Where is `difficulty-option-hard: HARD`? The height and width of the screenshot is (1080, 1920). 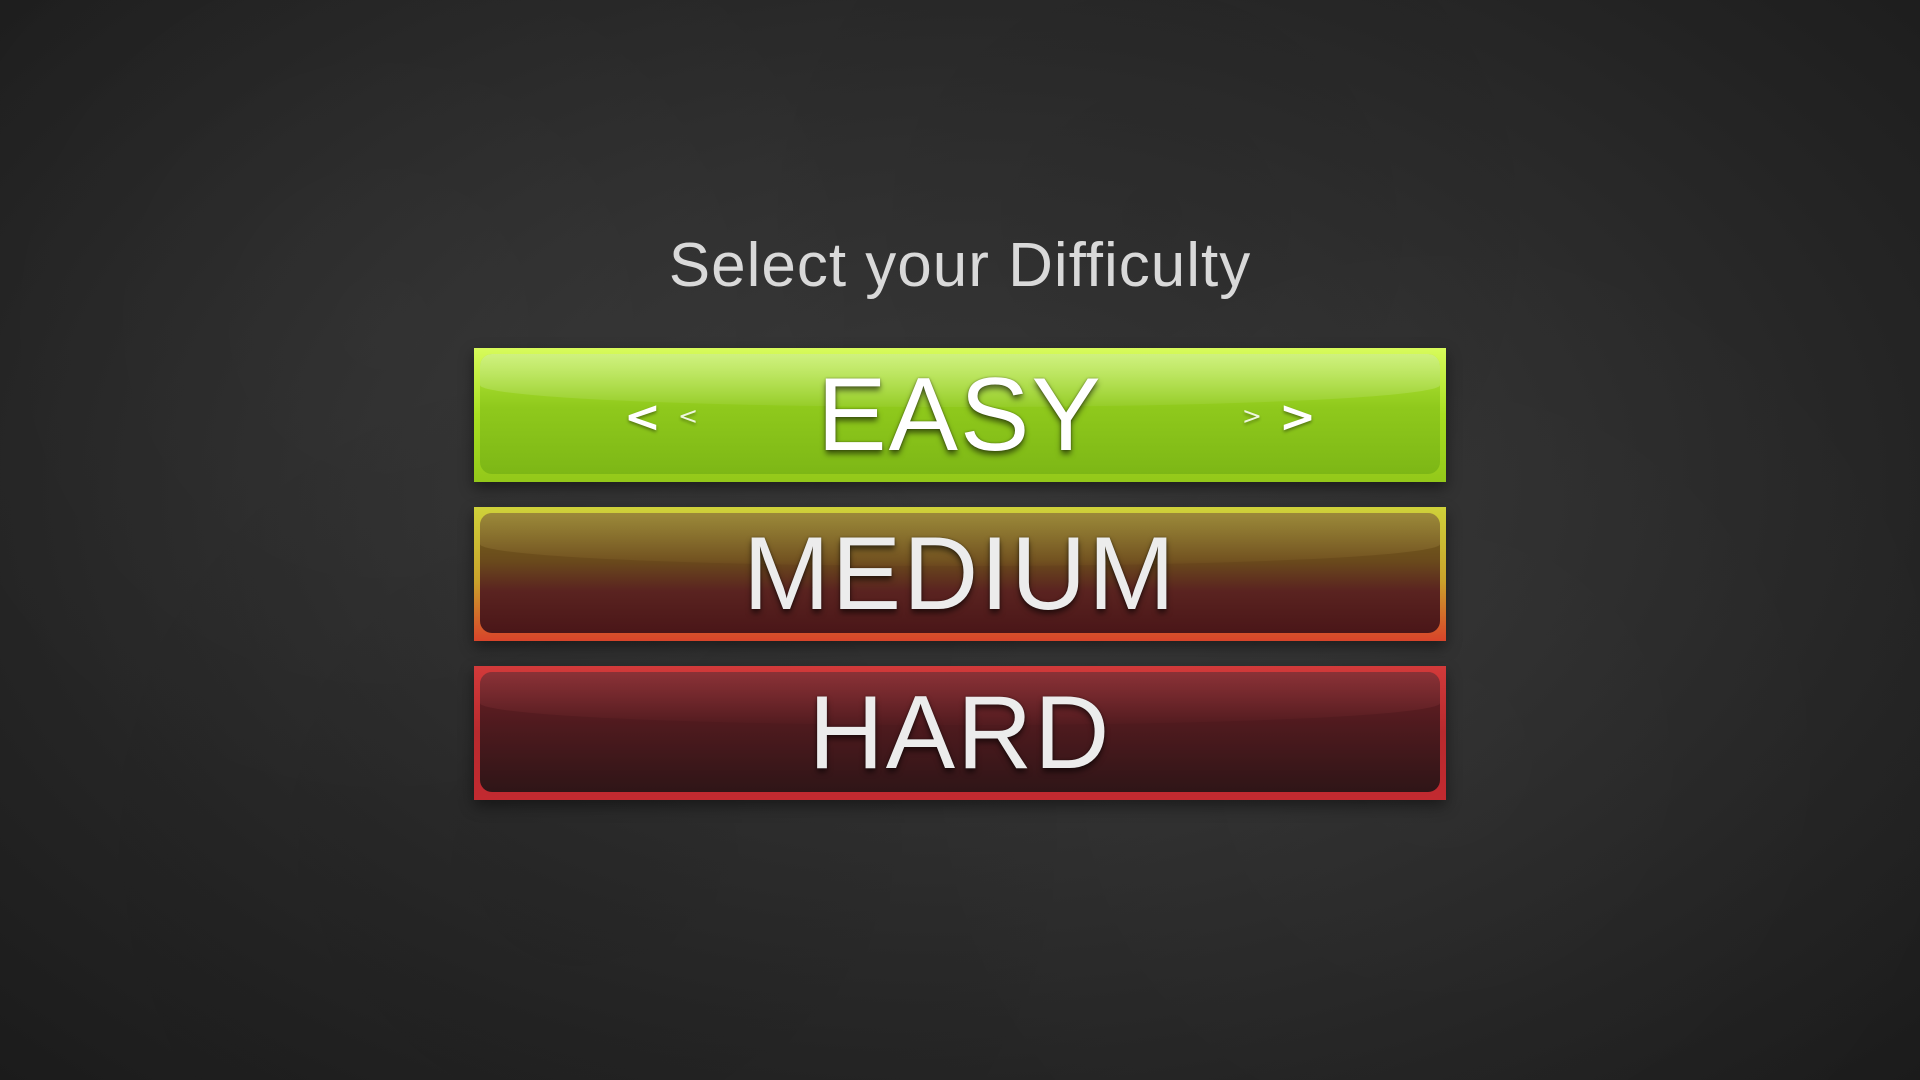
difficulty-option-hard: HARD is located at coordinates (960, 733).